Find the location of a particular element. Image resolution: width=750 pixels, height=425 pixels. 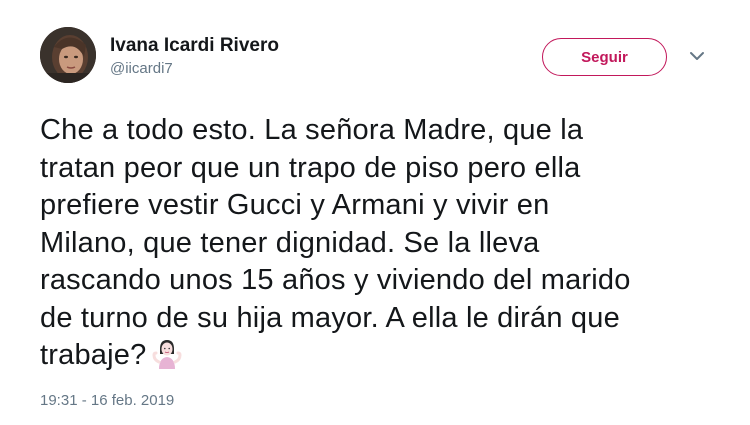

display-name: Ivana Icardi Rivero is located at coordinates (194, 46).